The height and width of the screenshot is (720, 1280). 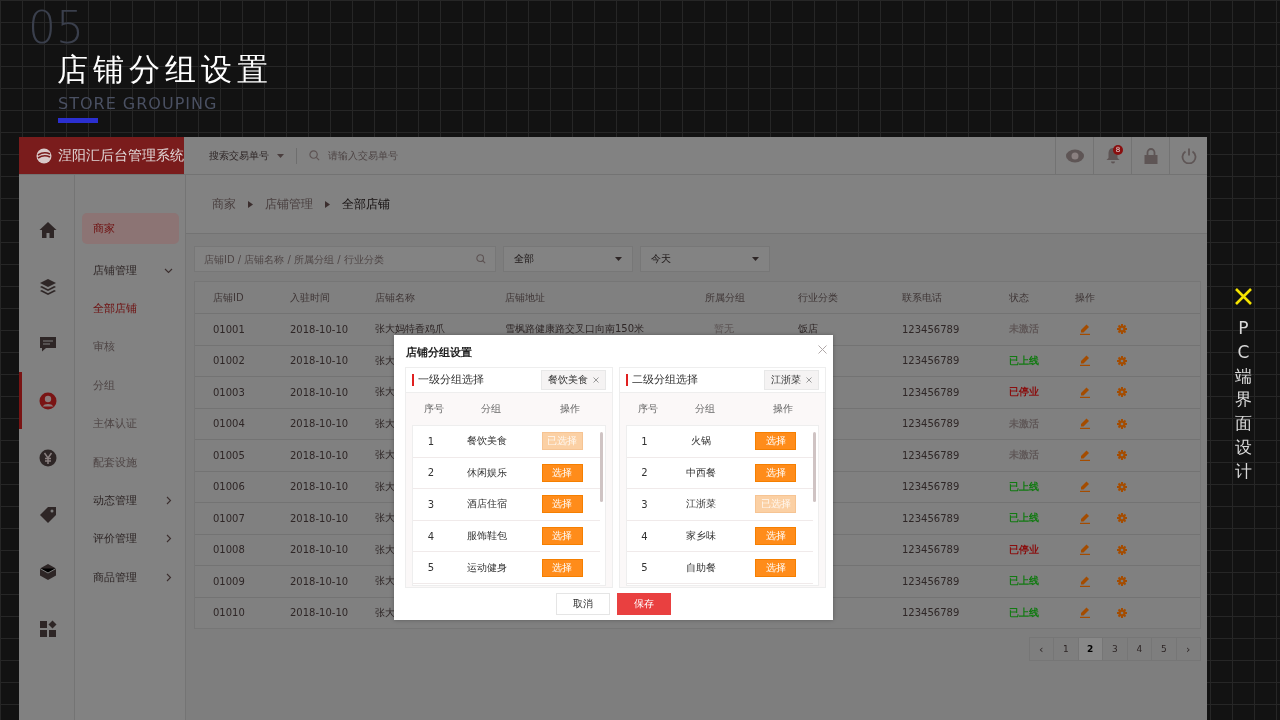 I want to click on page-button: 4, so click(x=1139, y=649).